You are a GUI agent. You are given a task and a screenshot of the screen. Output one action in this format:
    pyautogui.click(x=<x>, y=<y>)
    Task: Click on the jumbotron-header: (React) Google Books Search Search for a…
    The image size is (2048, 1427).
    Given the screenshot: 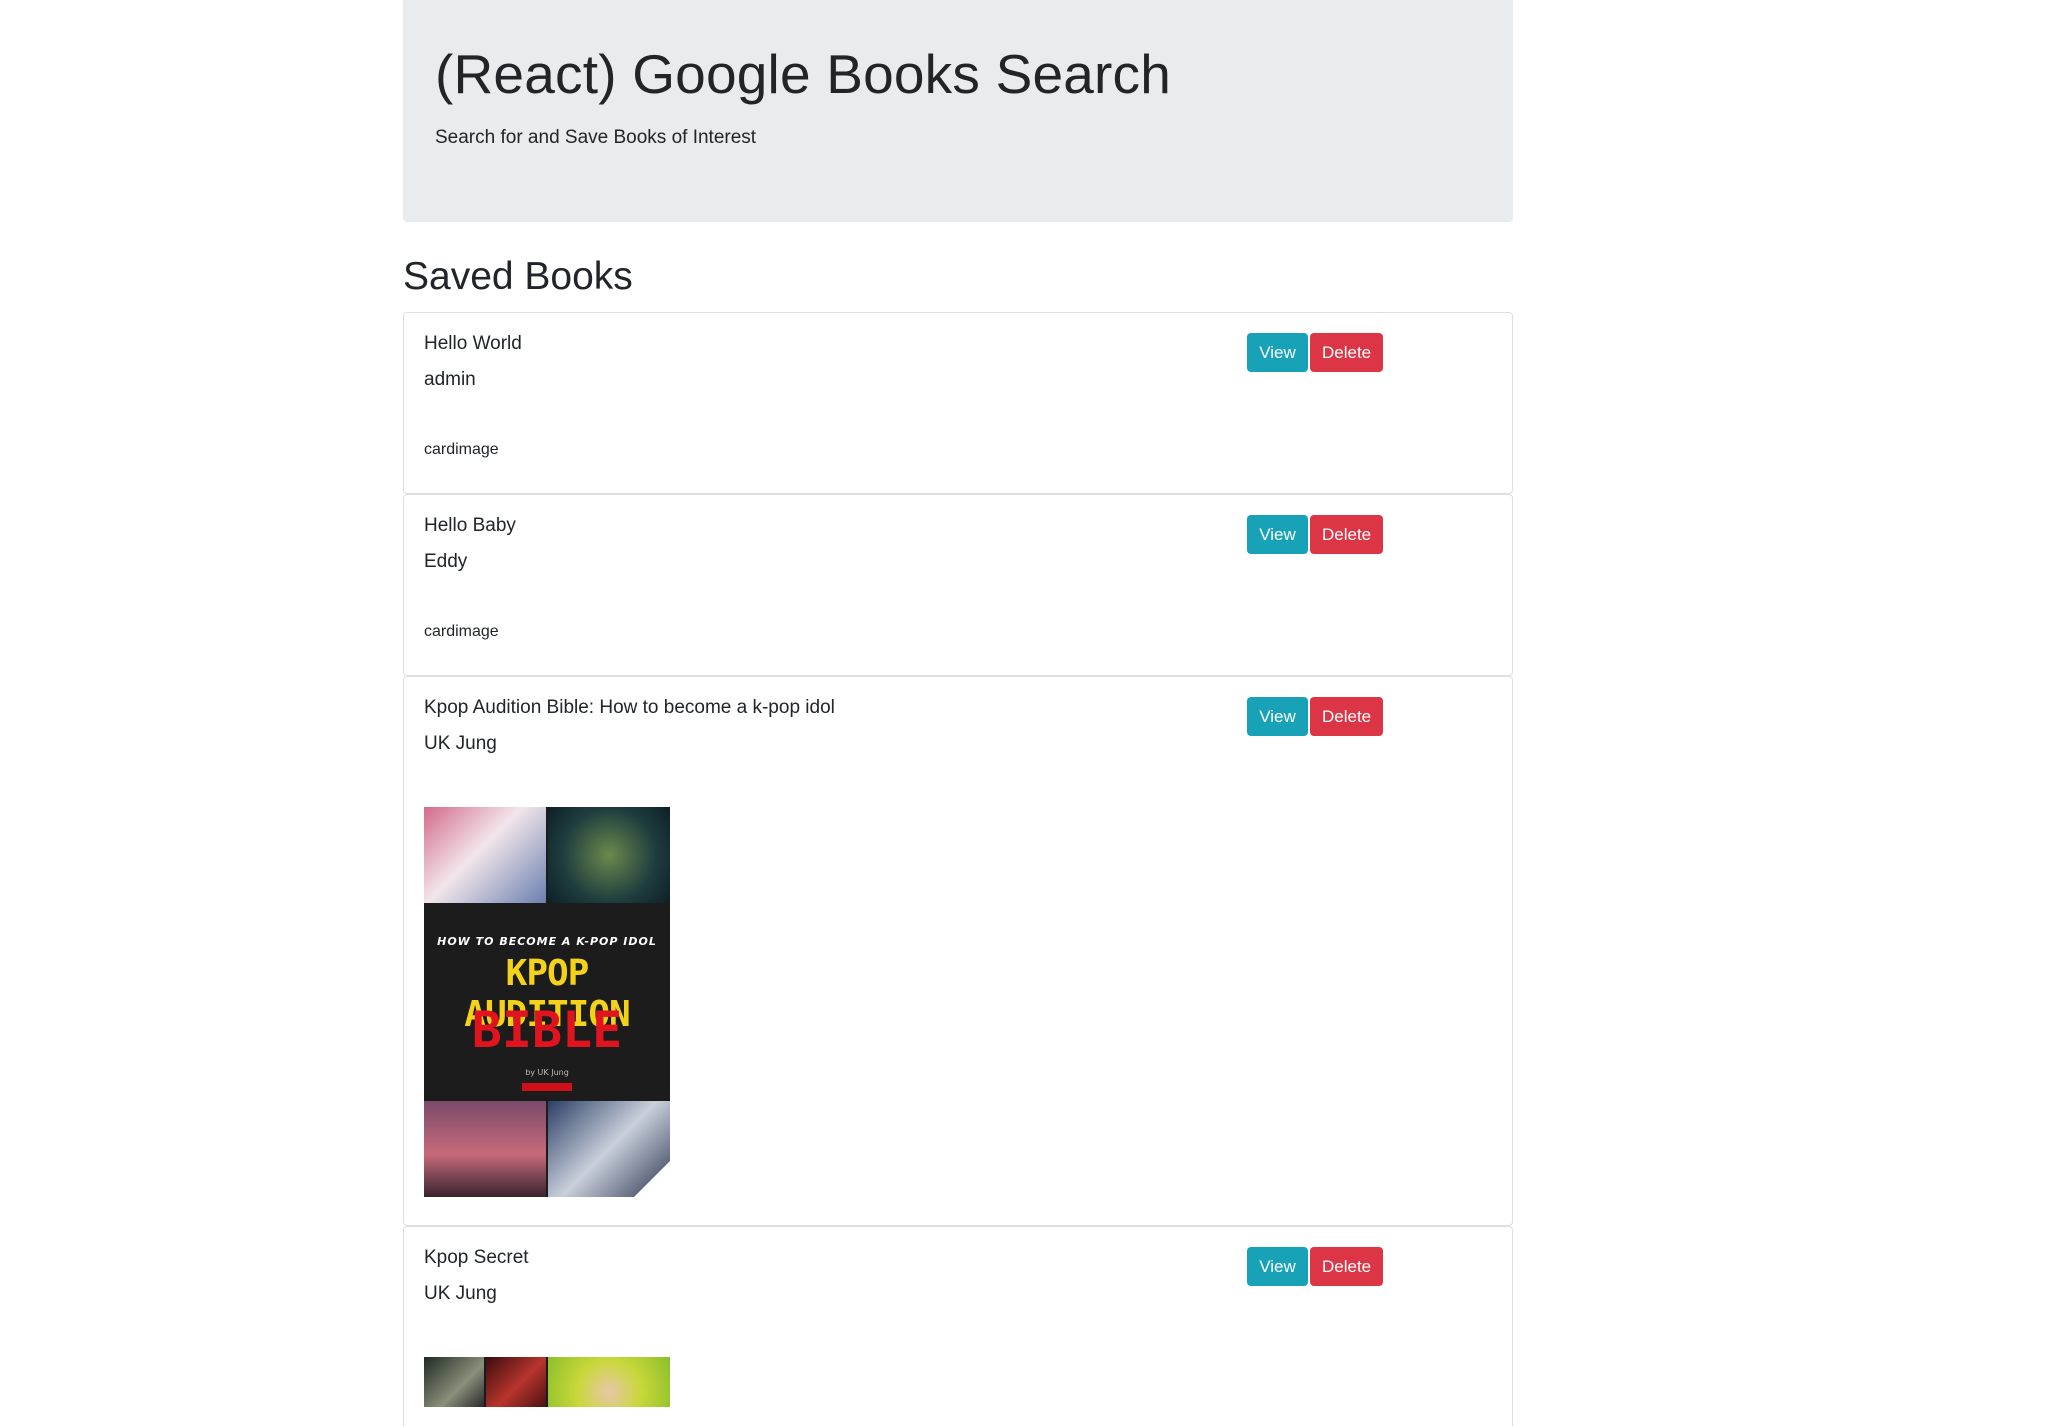 What is the action you would take?
    pyautogui.click(x=958, y=111)
    